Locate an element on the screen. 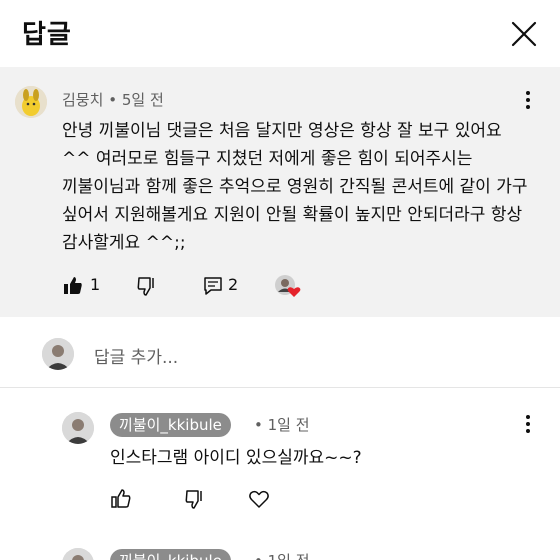 The width and height of the screenshot is (560, 560). reply-panel-header: 답글 is located at coordinates (280, 33).